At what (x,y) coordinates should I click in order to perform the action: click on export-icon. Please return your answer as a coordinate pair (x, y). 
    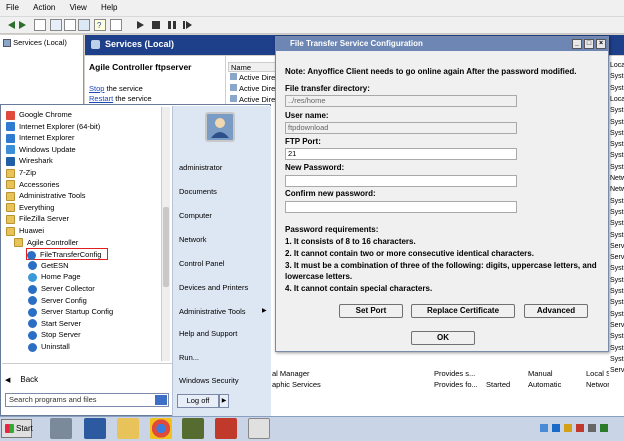
    Looking at the image, I should click on (84, 25).